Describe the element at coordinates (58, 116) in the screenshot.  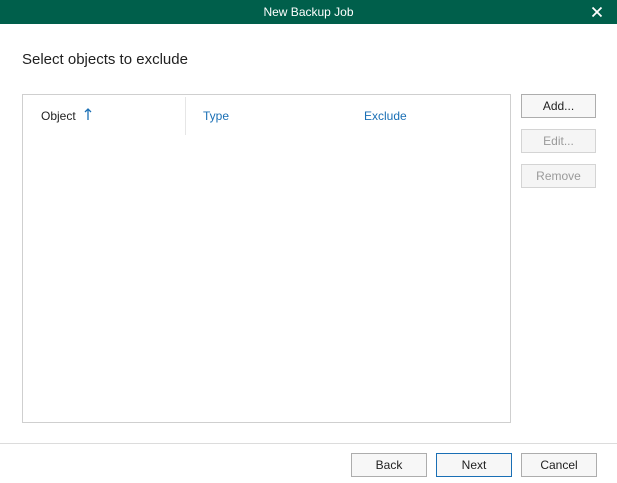
I see `column-header-object-label: Object` at that location.